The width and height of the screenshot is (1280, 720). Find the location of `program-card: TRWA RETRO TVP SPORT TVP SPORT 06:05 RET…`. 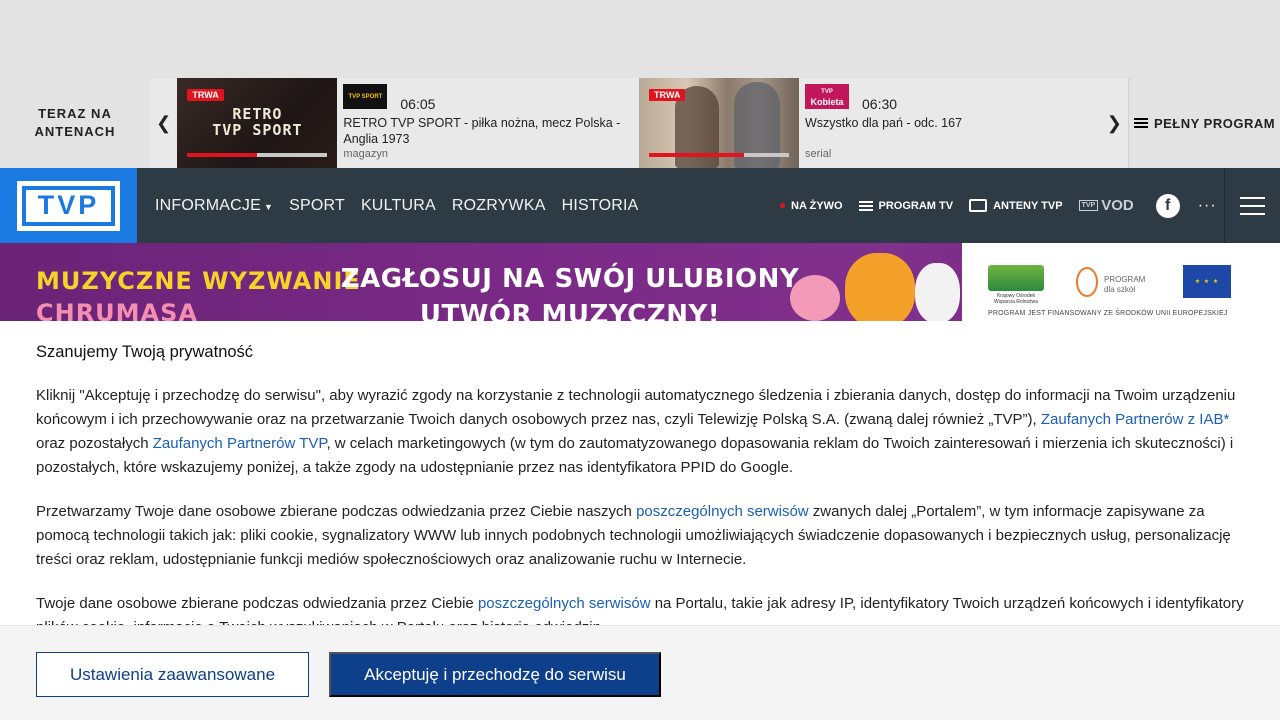

program-card: TRWA RETRO TVP SPORT TVP SPORT 06:05 RET… is located at coordinates (408, 123).